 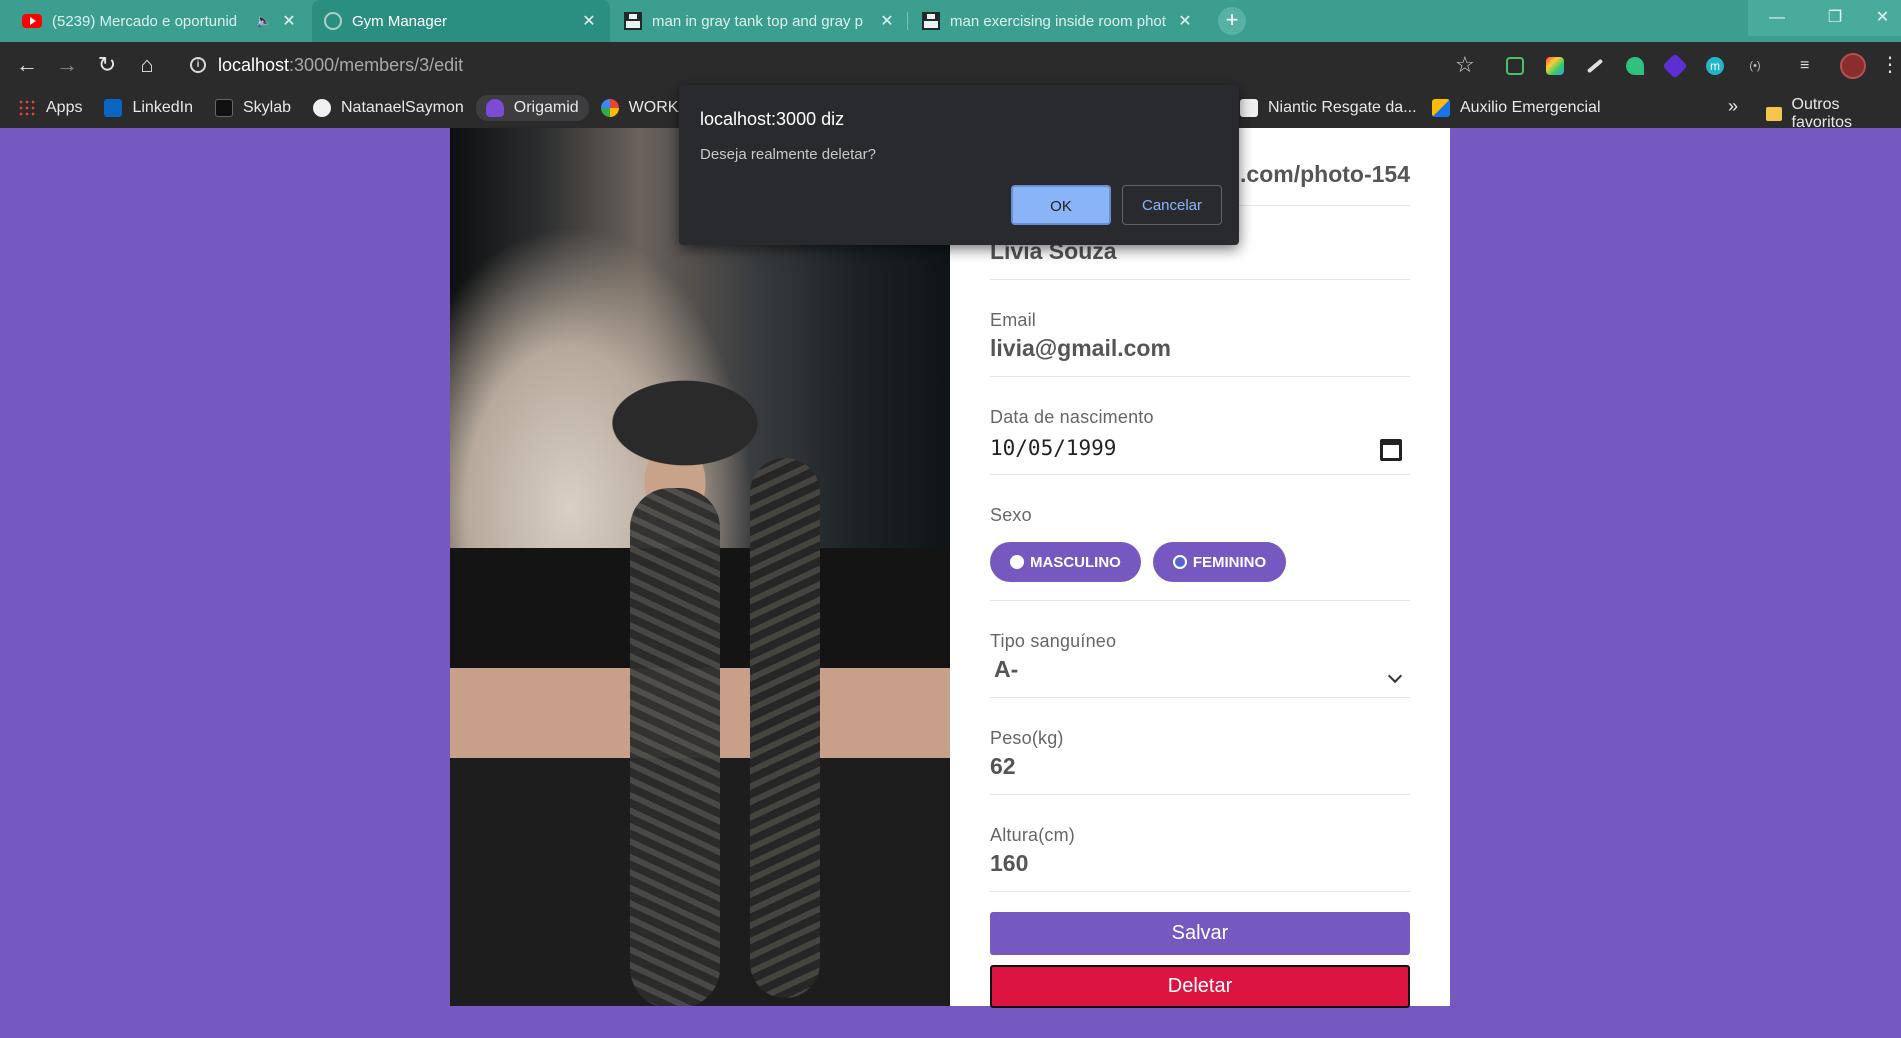 I want to click on close-window-button: ✕, so click(x=1882, y=18).